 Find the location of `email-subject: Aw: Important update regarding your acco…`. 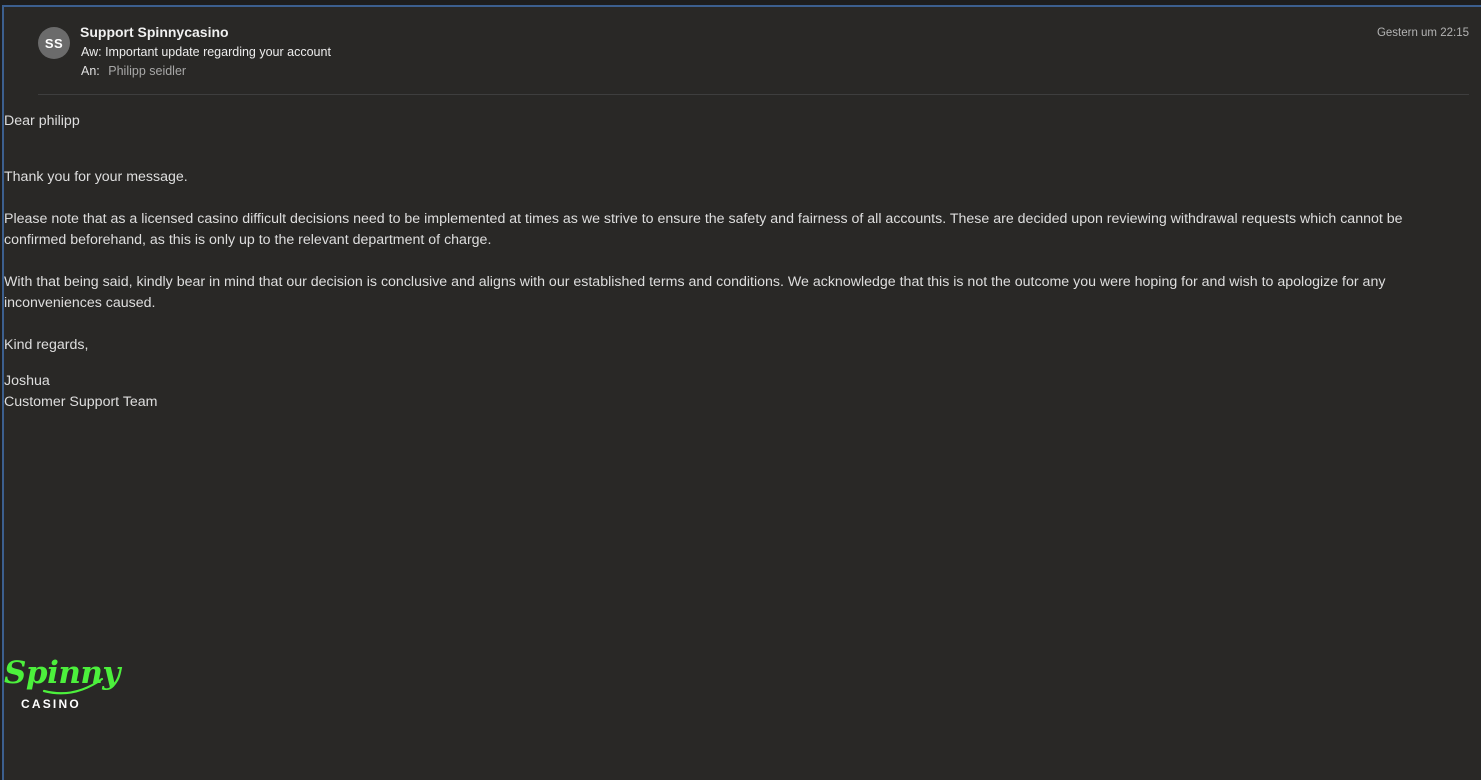

email-subject: Aw: Important update regarding your acco… is located at coordinates (206, 52).